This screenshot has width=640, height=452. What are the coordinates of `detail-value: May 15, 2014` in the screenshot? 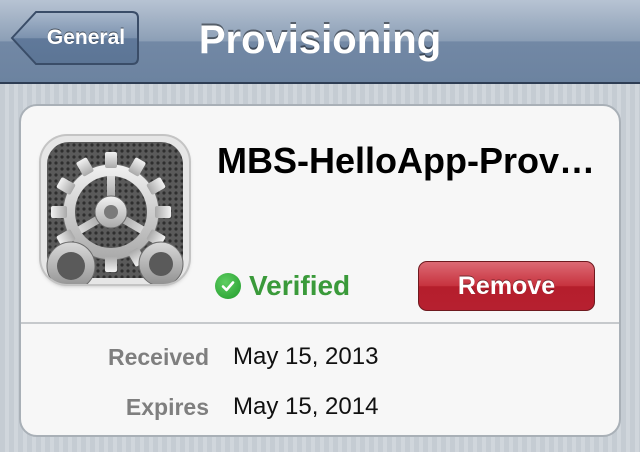 It's located at (306, 406).